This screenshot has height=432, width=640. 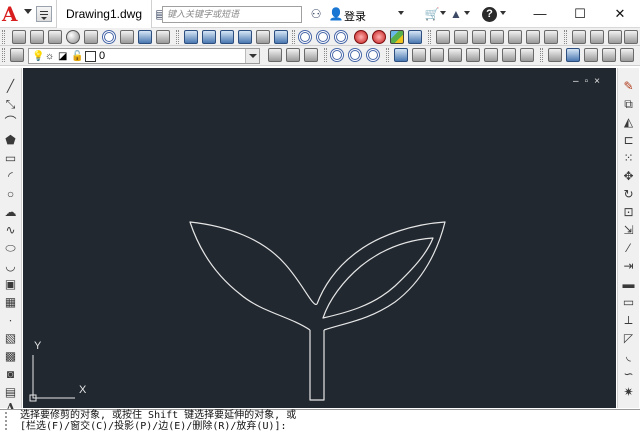 What do you see at coordinates (379, 37) in the screenshot?
I see `3d-rotate-icon` at bounding box center [379, 37].